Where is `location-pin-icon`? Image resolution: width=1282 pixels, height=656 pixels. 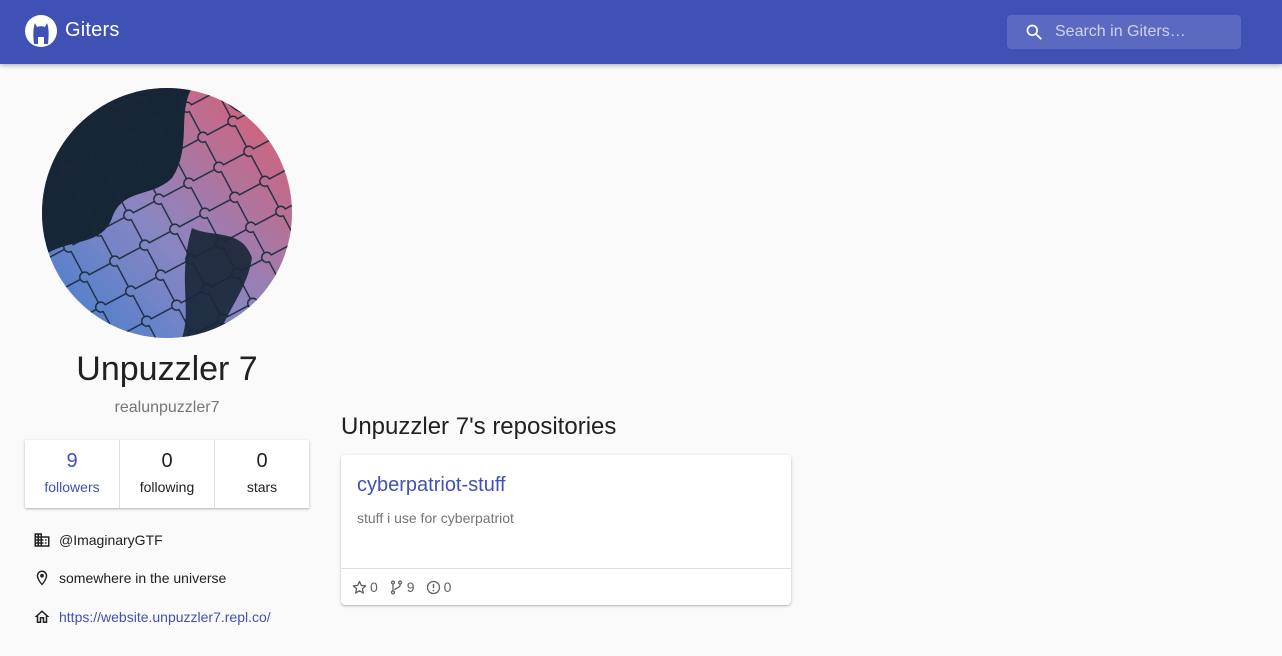 location-pin-icon is located at coordinates (42, 578).